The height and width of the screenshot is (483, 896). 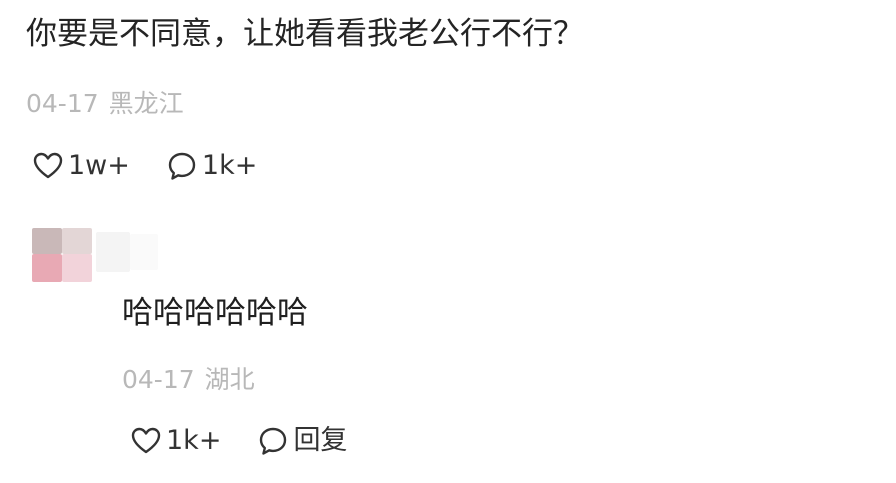 What do you see at coordinates (215, 313) in the screenshot?
I see `reply-text: 哈哈哈哈哈哈` at bounding box center [215, 313].